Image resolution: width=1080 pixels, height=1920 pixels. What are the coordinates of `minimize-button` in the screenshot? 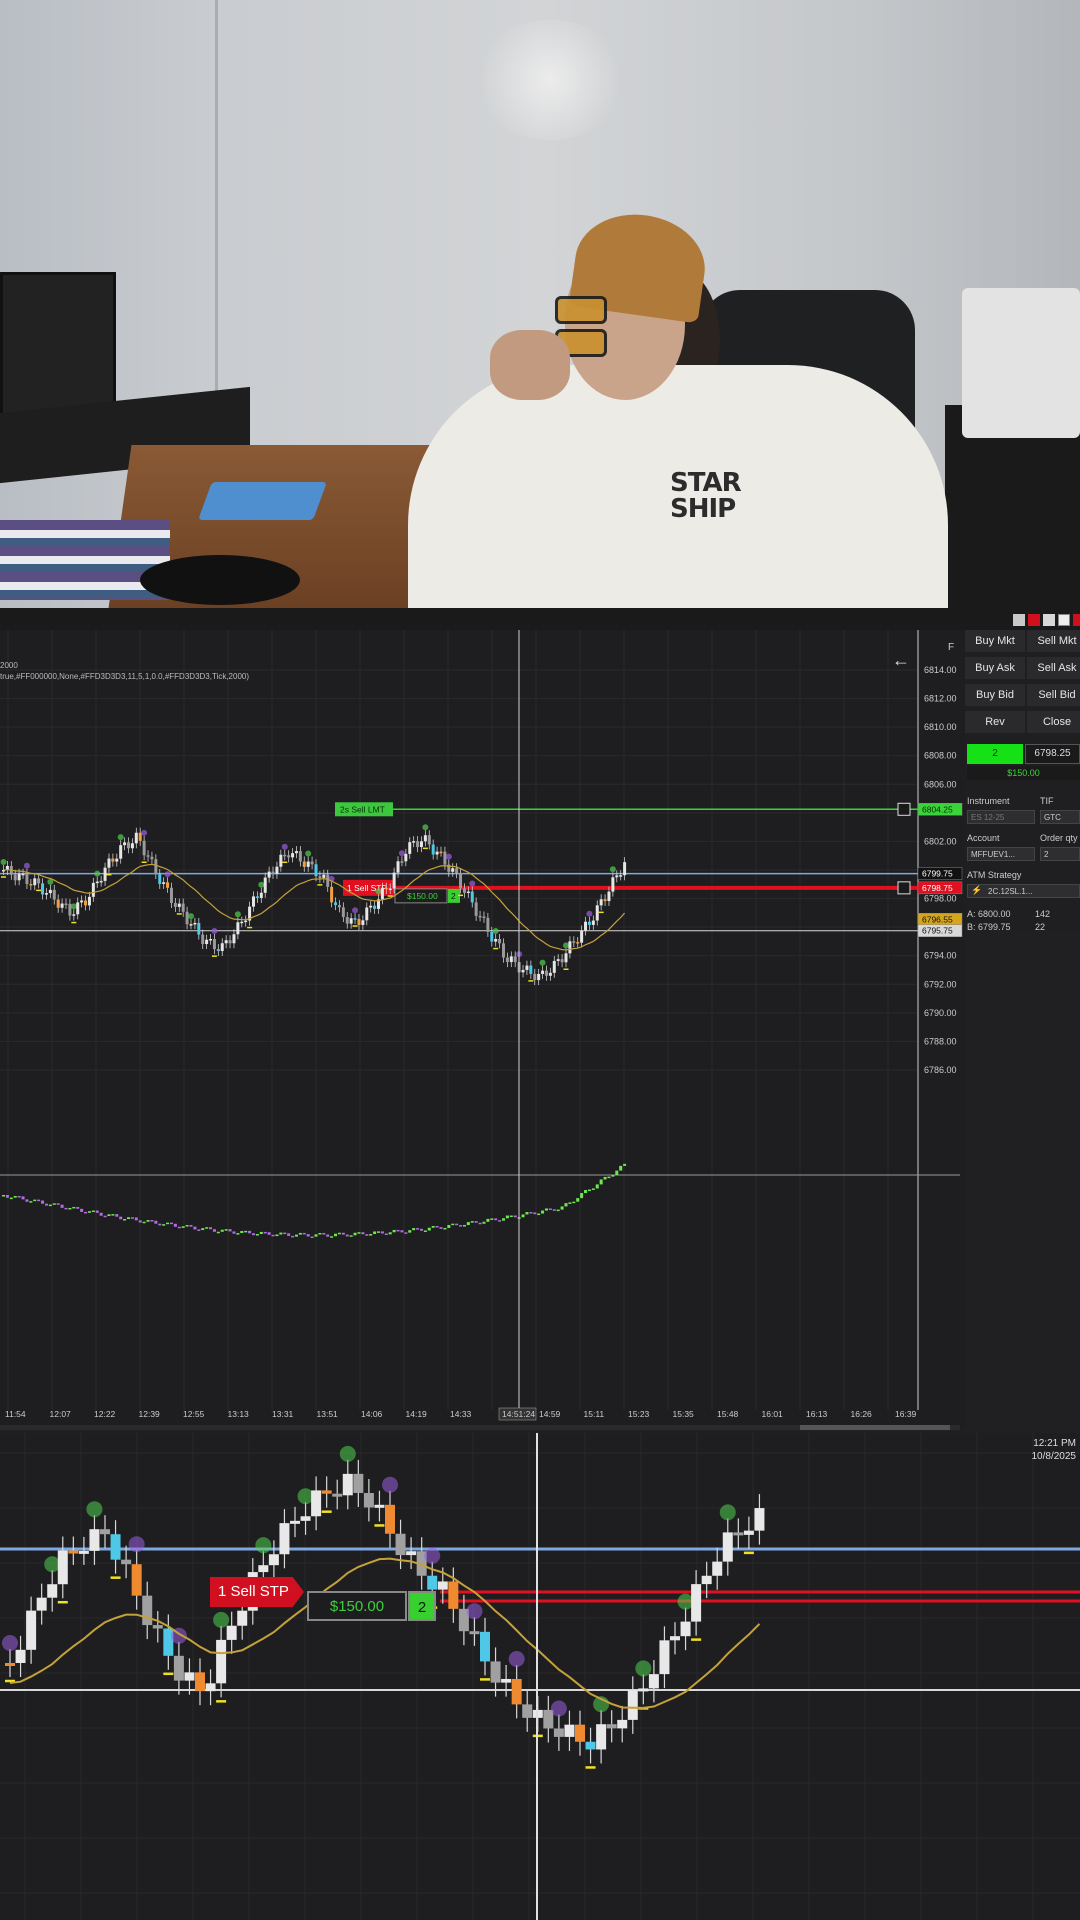 It's located at (1019, 620).